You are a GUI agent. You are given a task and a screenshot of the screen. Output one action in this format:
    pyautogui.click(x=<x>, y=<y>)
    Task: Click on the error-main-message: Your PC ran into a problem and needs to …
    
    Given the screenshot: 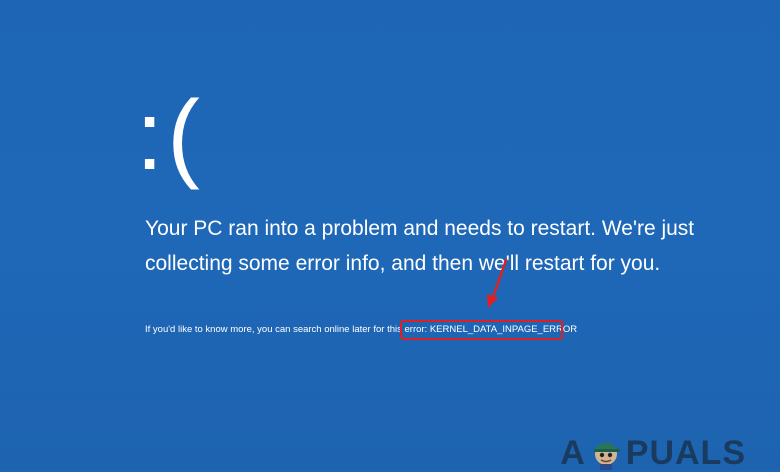 What is the action you would take?
    pyautogui.click(x=420, y=246)
    